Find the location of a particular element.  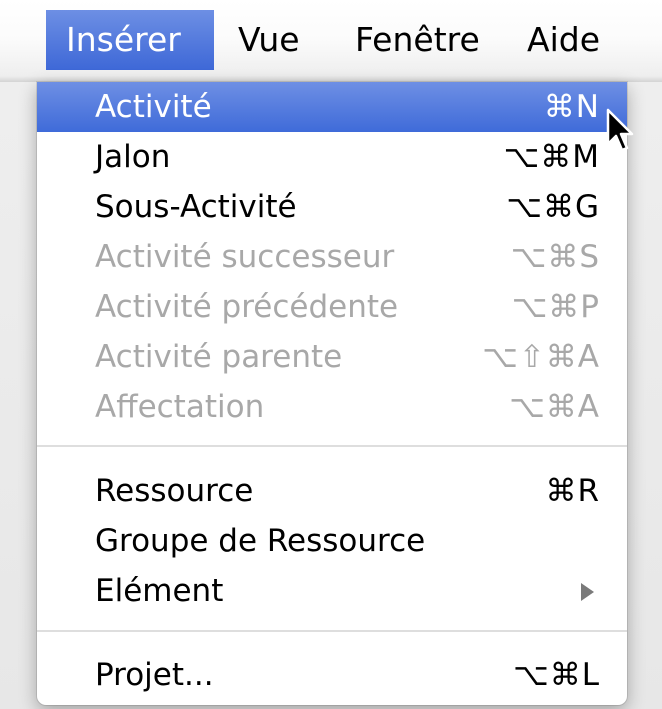

menubar-item-aide: Aide is located at coordinates (563, 40).